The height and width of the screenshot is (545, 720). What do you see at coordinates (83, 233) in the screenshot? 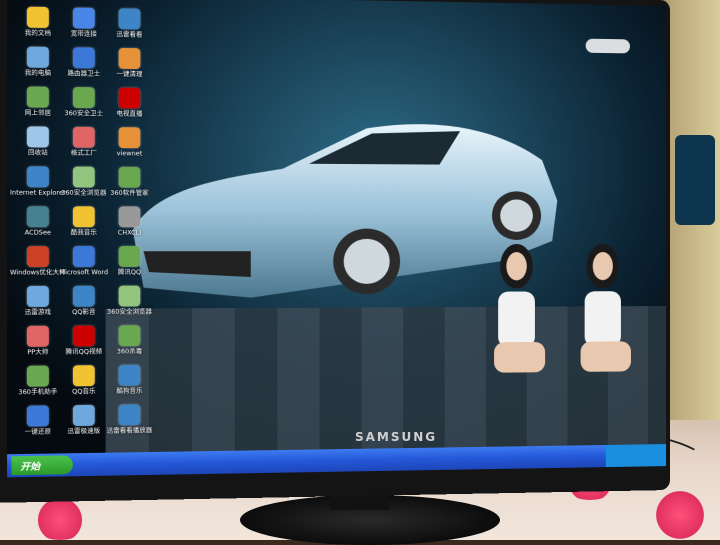
I see `desktop-icon-label: 酷我音乐` at bounding box center [83, 233].